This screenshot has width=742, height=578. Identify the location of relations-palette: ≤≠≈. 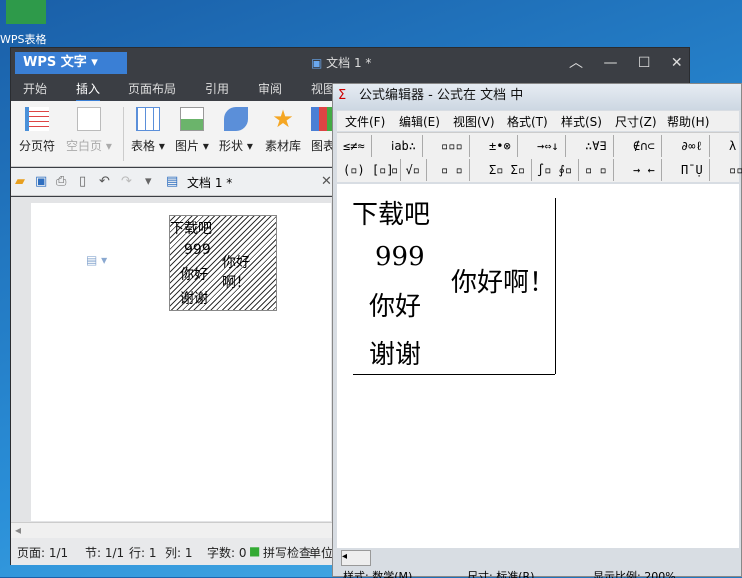
(354, 146).